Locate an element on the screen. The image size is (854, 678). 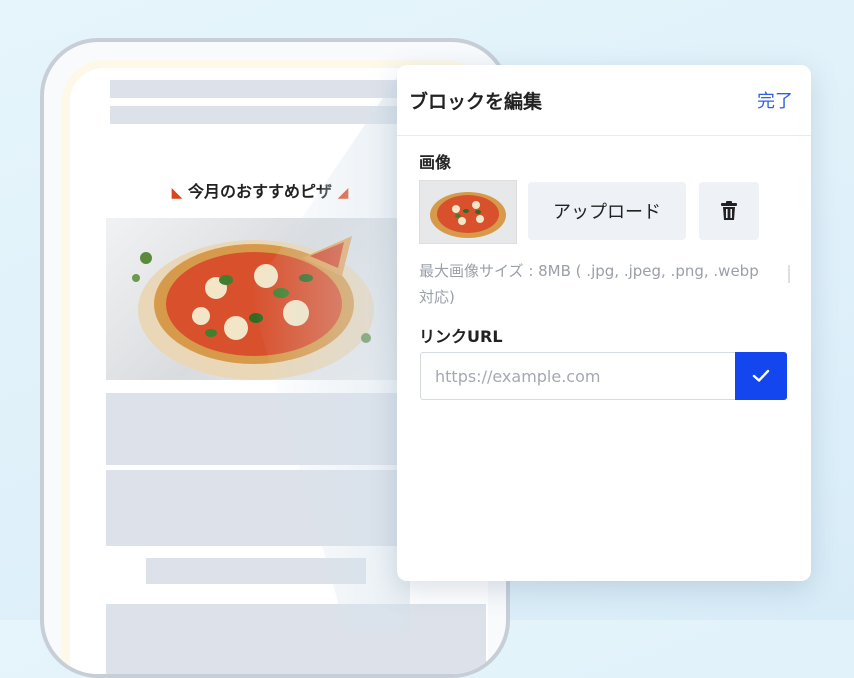
panel-header: ブロックを編集 完了 is located at coordinates (604, 100).